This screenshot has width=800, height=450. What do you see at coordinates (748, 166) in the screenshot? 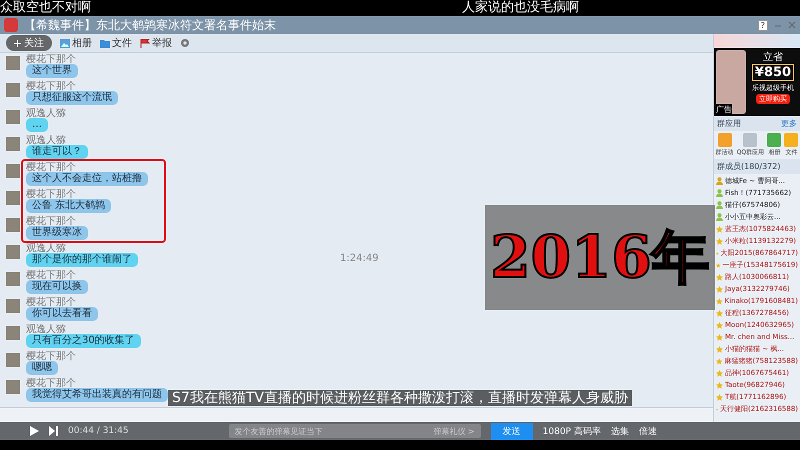
I see `section-title: 群成员(180/372)` at bounding box center [748, 166].